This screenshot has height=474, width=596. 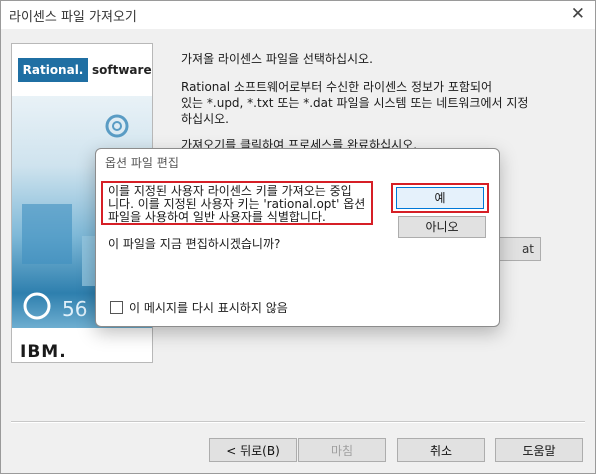 What do you see at coordinates (194, 244) in the screenshot?
I see `dialog-question: 이 파일을 지금 편집하시겠습니까?` at bounding box center [194, 244].